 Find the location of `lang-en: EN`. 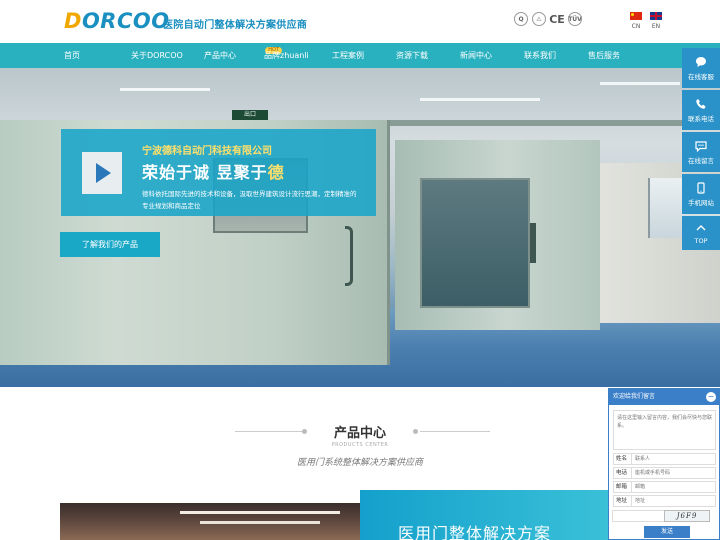

lang-en: EN is located at coordinates (656, 21).